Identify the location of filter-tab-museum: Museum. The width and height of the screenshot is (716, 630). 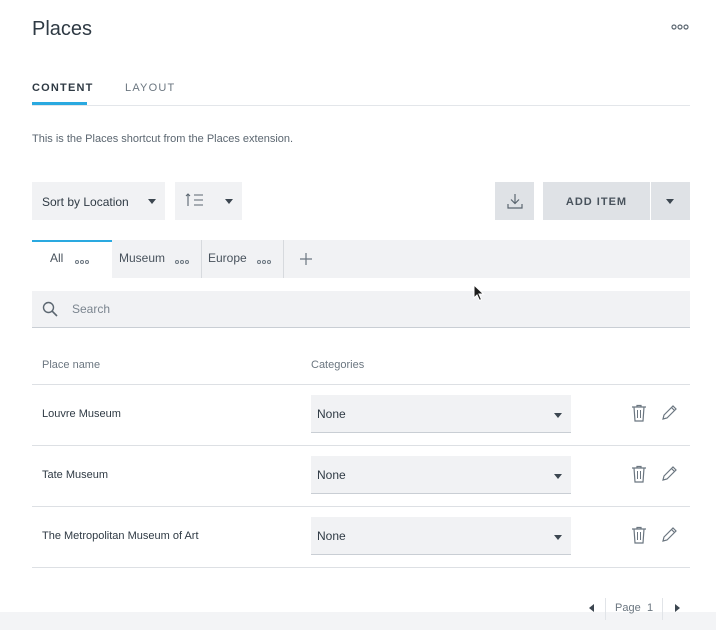
(156, 259).